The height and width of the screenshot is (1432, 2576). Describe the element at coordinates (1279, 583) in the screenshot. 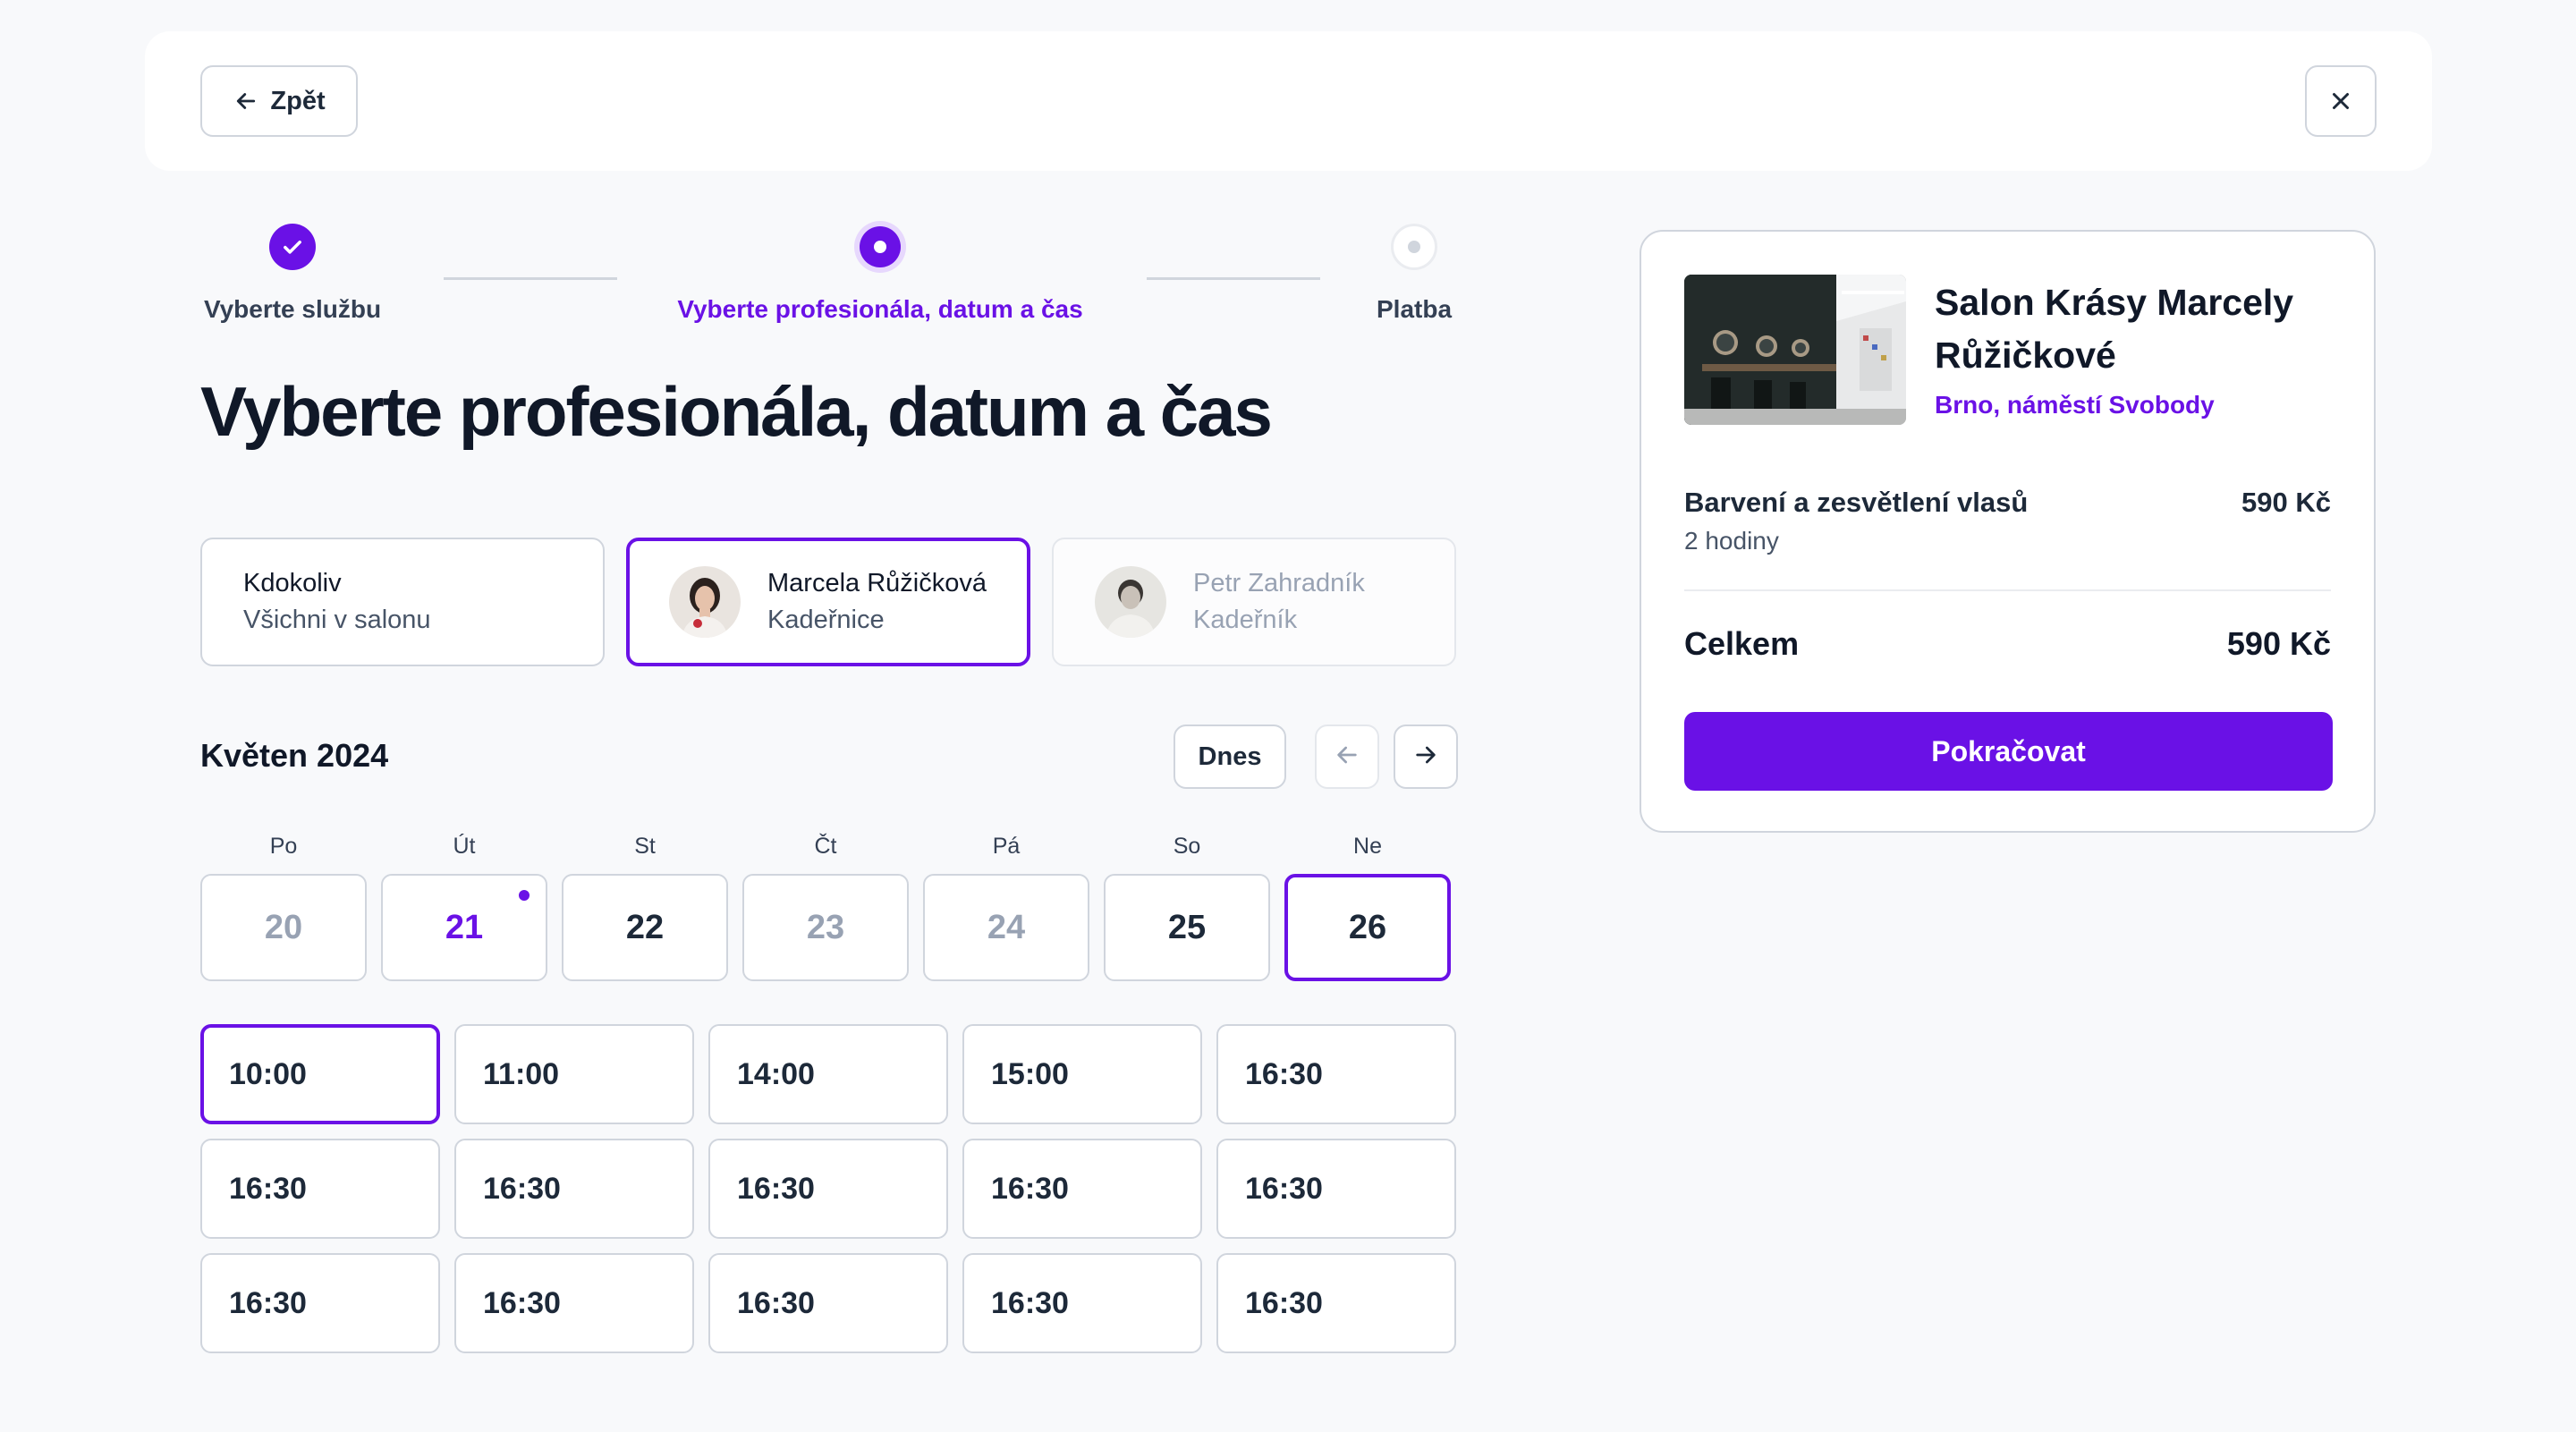

I see `professional-name: Petr Zahradník` at that location.